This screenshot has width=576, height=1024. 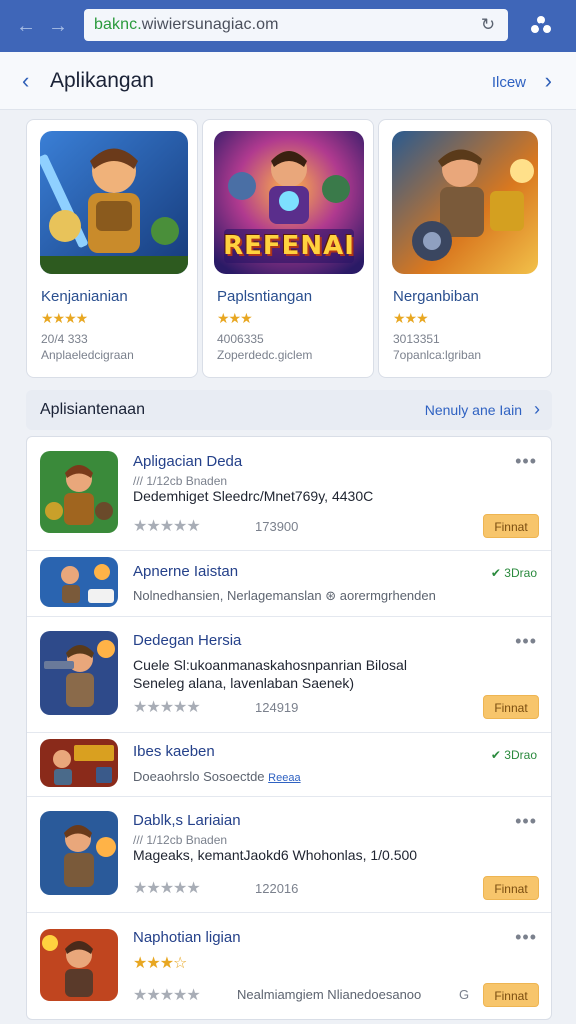 I want to click on page-title: Aplikangan, so click(x=102, y=80).